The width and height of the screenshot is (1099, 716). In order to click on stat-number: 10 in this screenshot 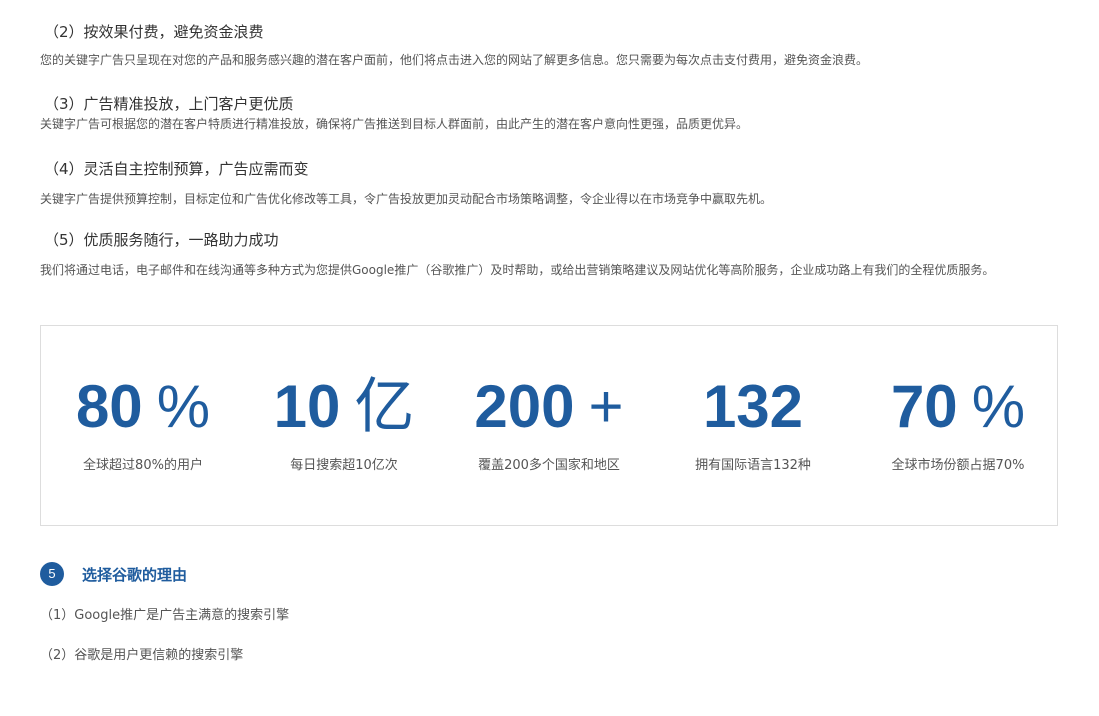, I will do `click(307, 406)`.